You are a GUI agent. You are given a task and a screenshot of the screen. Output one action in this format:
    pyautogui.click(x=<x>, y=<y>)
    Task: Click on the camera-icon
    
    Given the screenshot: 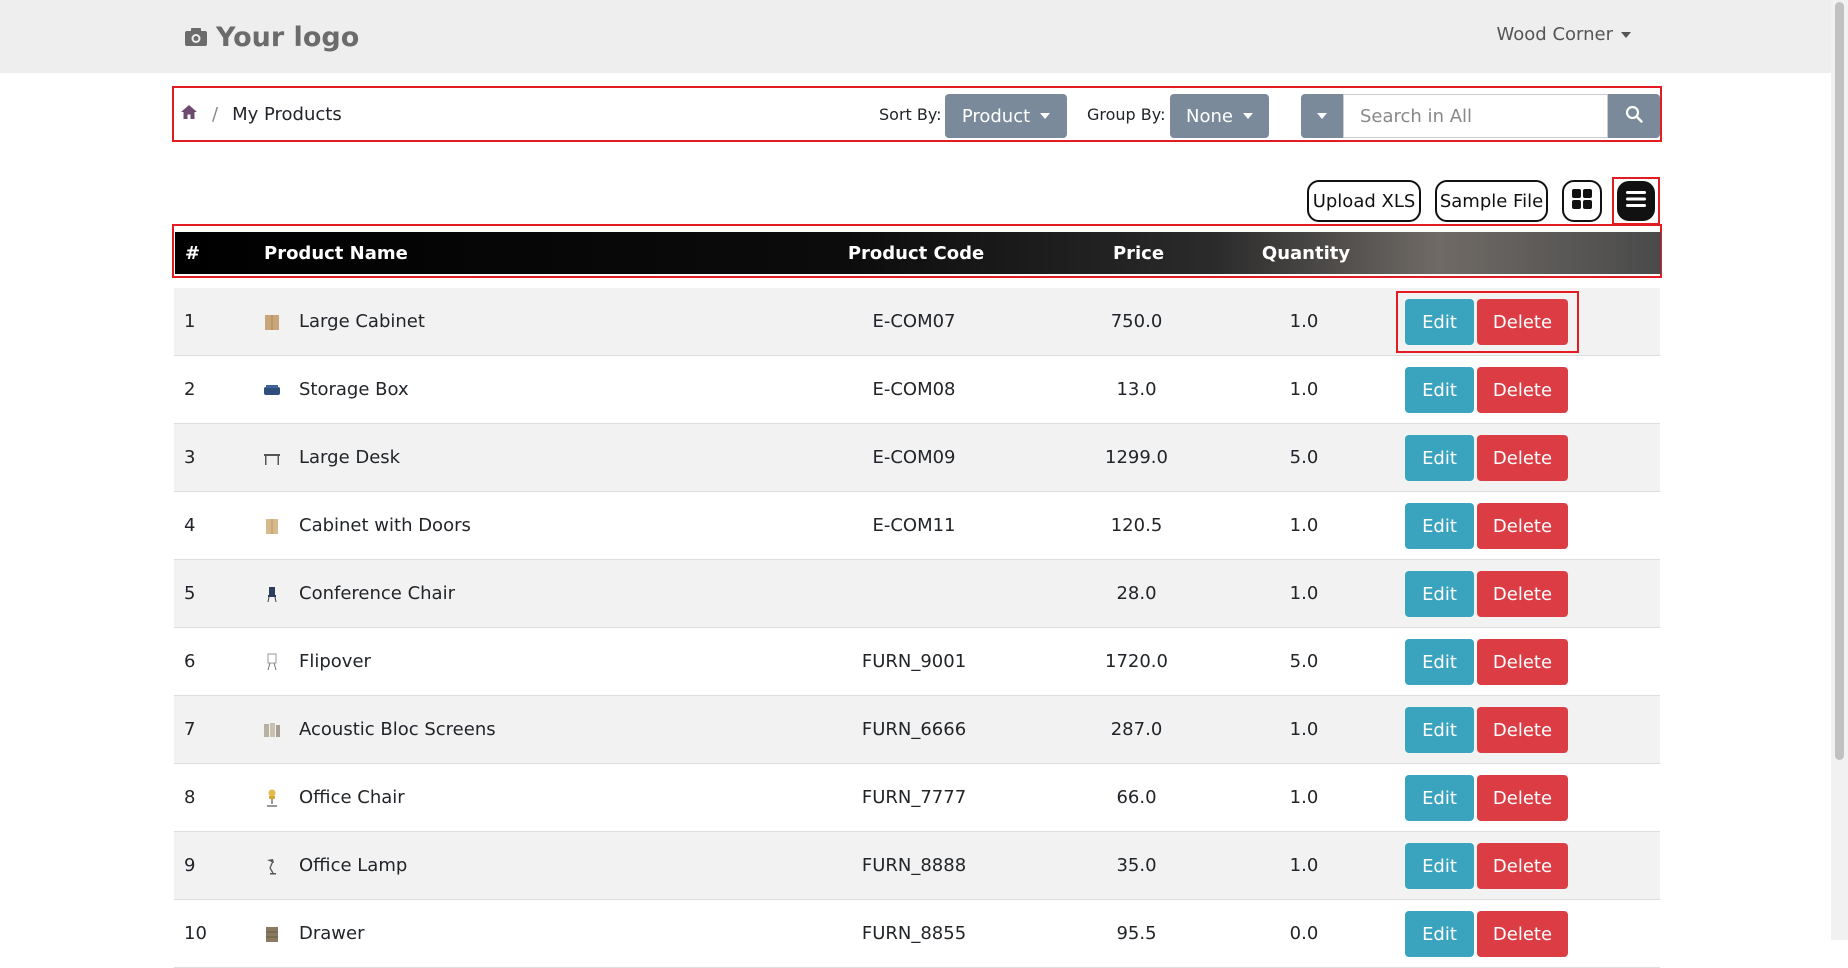 What is the action you would take?
    pyautogui.click(x=196, y=37)
    